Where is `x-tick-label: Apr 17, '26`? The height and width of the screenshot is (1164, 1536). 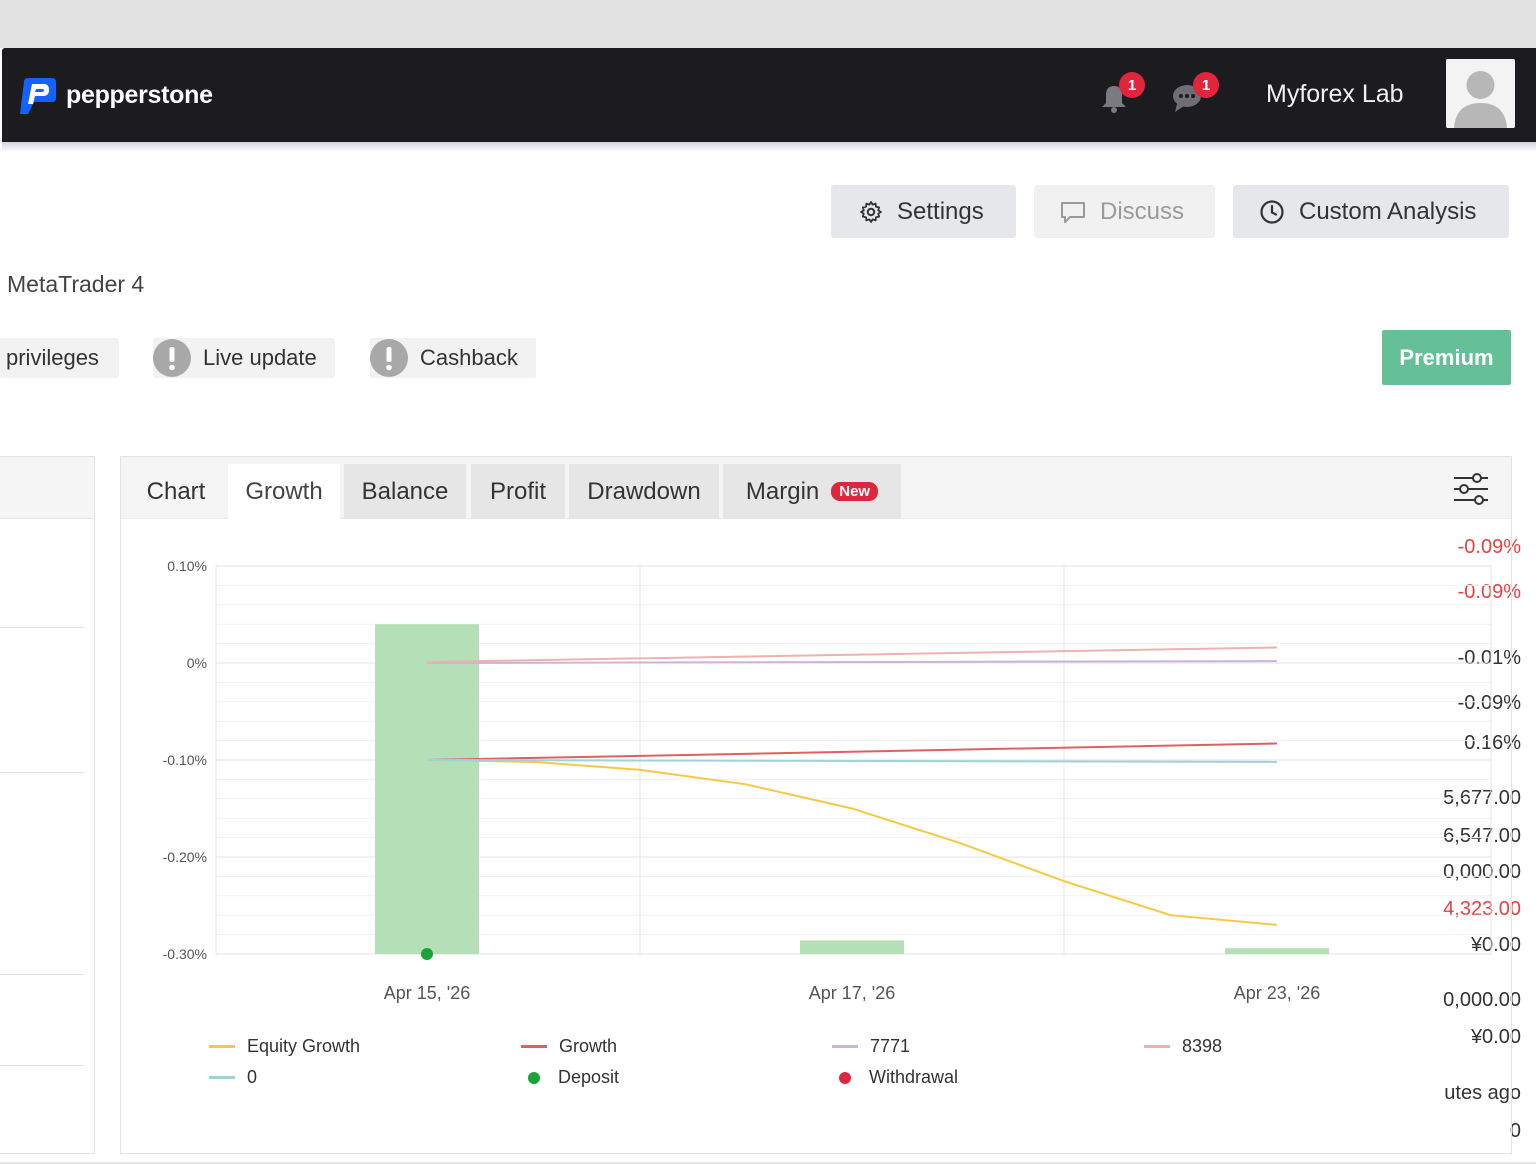
x-tick-label: Apr 17, '26 is located at coordinates (852, 993).